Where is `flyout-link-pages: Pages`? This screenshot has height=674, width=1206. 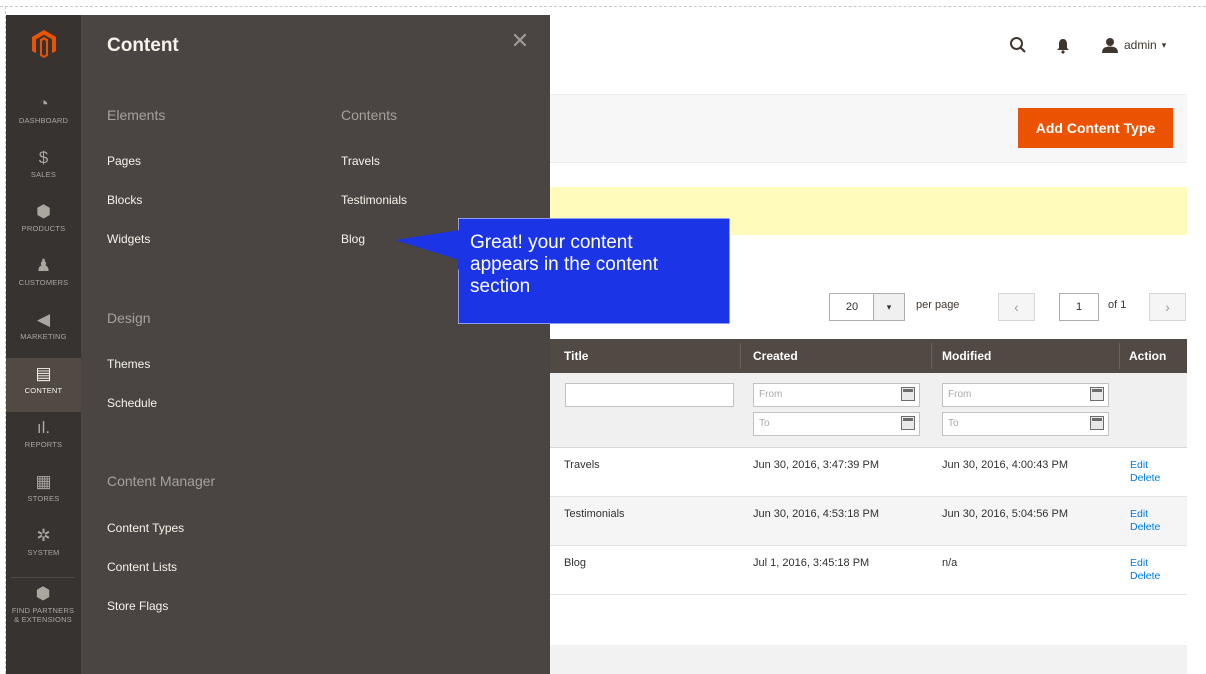
flyout-link-pages: Pages is located at coordinates (124, 161).